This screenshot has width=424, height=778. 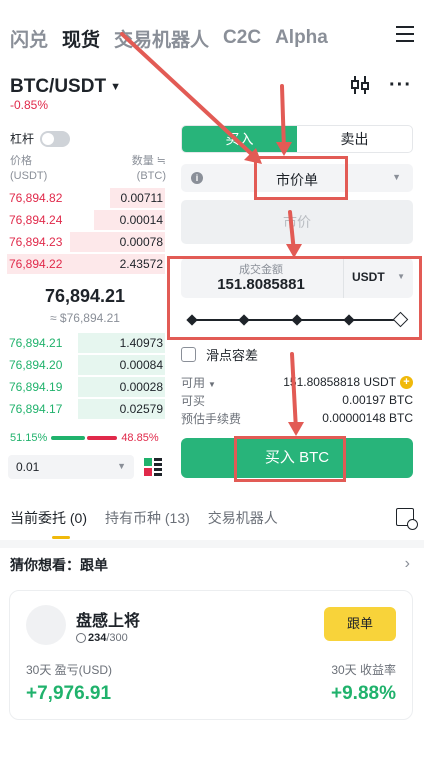 I want to click on last-price-usd: ≈ $76,894.21, so click(x=85, y=318).